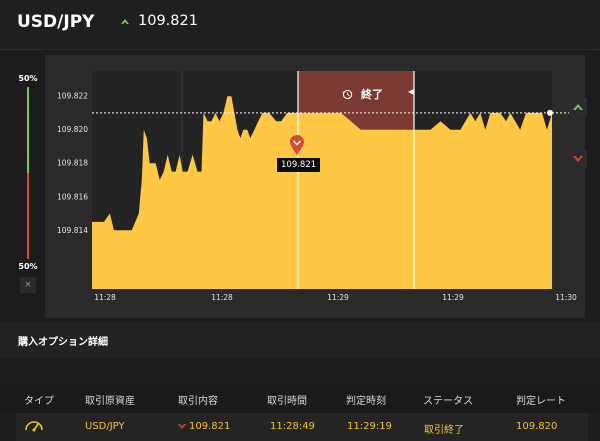 Image resolution: width=600 pixels, height=441 pixels. What do you see at coordinates (372, 94) in the screenshot?
I see `expiry-label-text: 終了` at bounding box center [372, 94].